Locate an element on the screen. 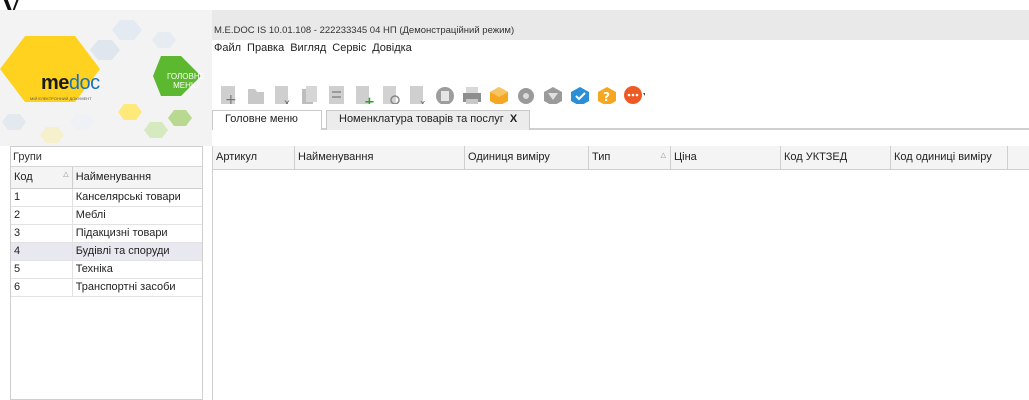 Image resolution: width=1029 pixels, height=400 pixels. tab-main-menu: Головне меню is located at coordinates (267, 120).